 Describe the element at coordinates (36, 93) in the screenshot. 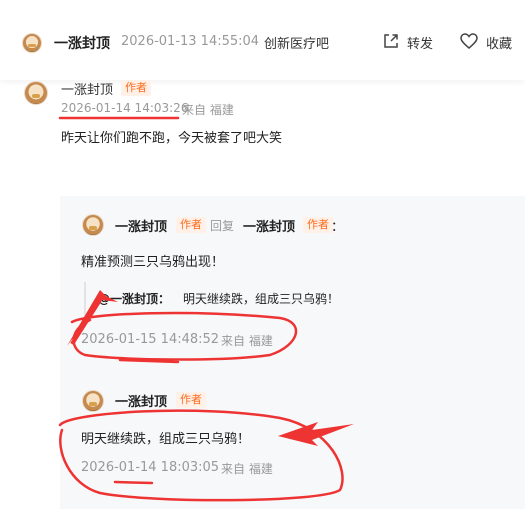

I see `post-avatar` at that location.